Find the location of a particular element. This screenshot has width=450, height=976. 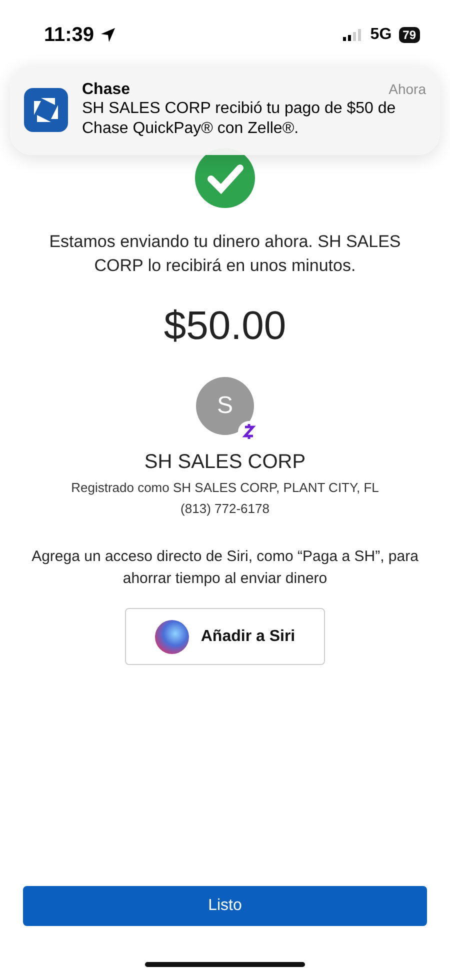

status-message: Estamos enviando tu dinero ahora. SH SALES CORP lo recibirá en unos minutos. is located at coordinates (225, 254).